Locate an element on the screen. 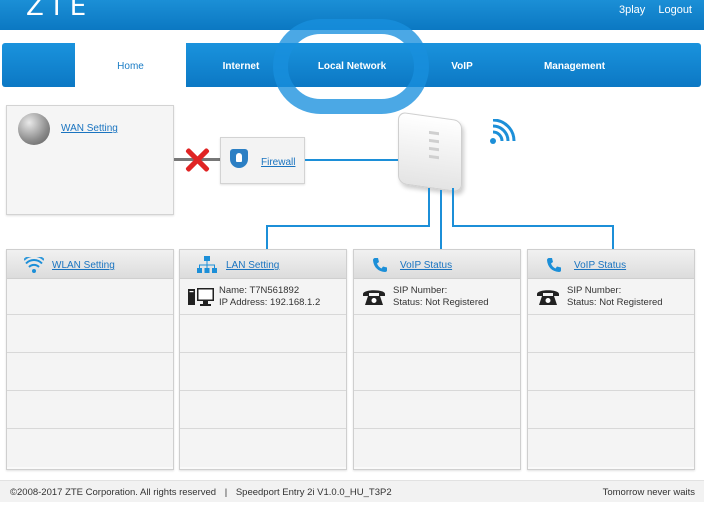  3play-link: 3play is located at coordinates (632, 10).